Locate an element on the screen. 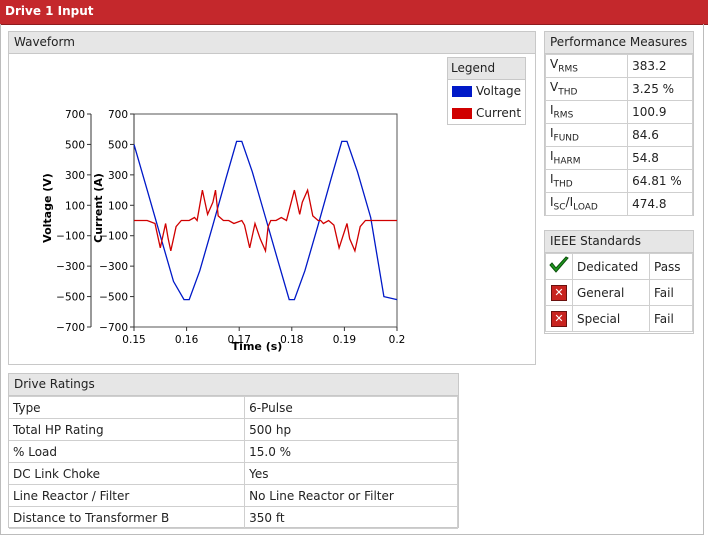  x-tick-label: 0.16 is located at coordinates (187, 340).